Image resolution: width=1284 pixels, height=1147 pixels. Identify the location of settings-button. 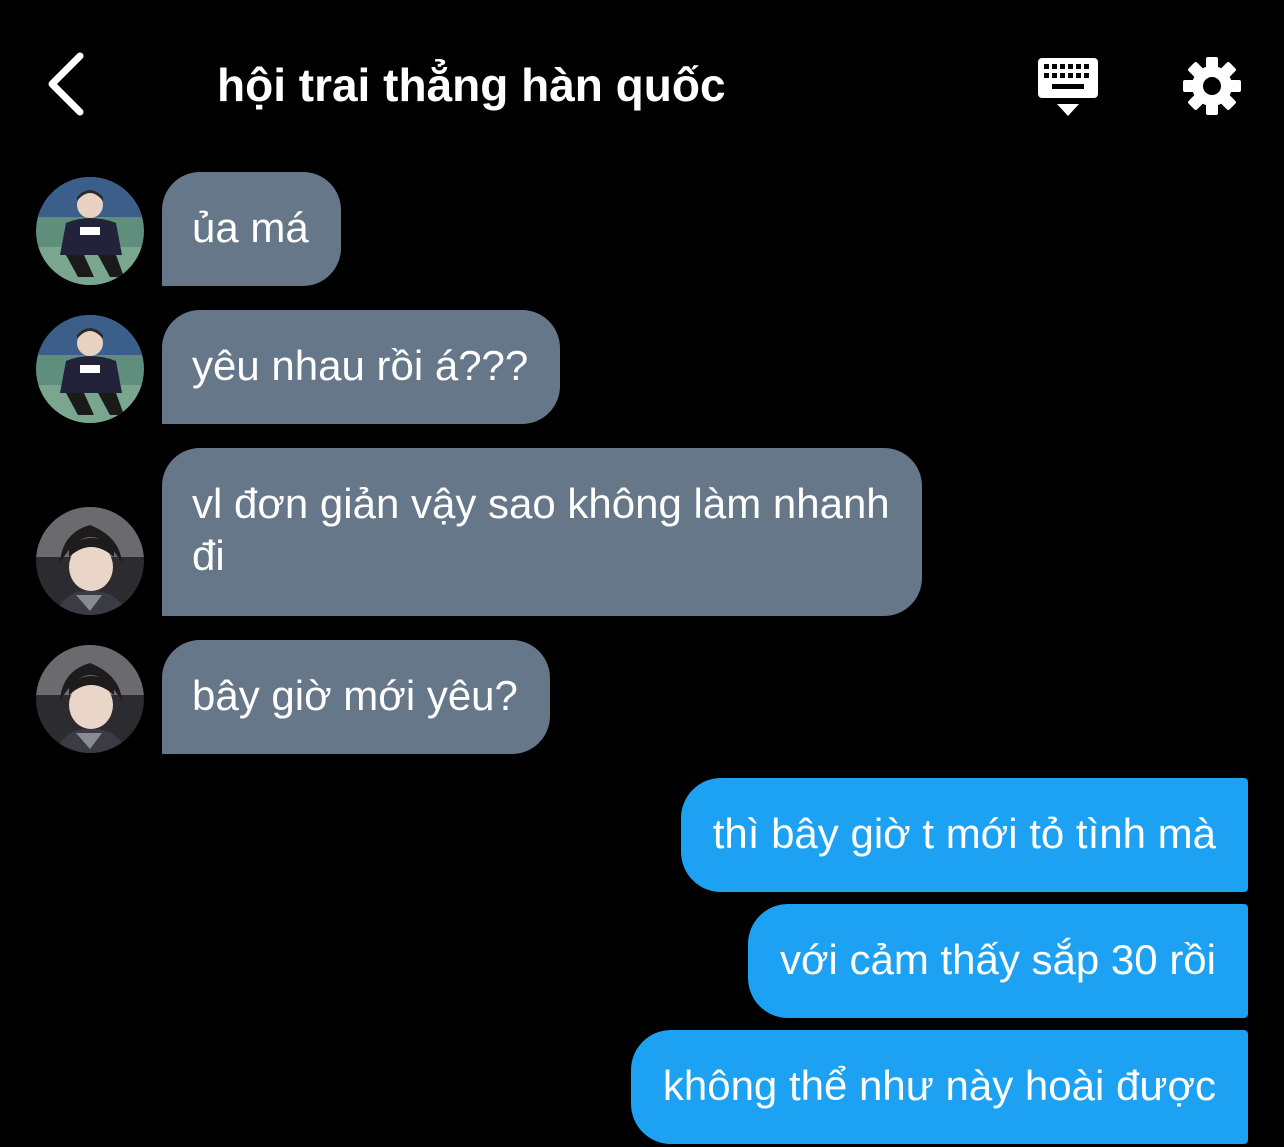
(1212, 86).